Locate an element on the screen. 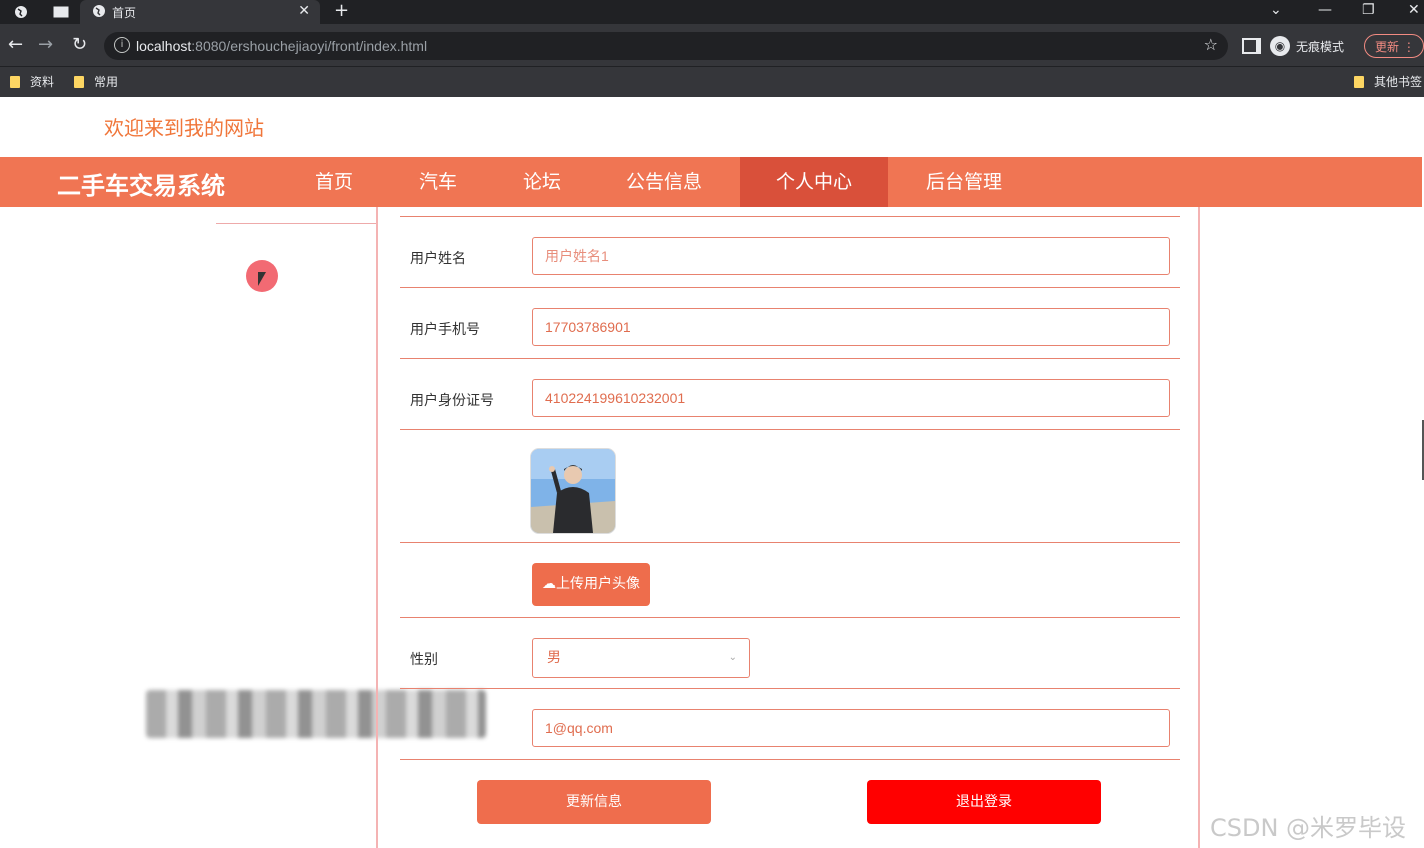 The height and width of the screenshot is (848, 1424). id-number-label: 用户身份证号 is located at coordinates (452, 401).